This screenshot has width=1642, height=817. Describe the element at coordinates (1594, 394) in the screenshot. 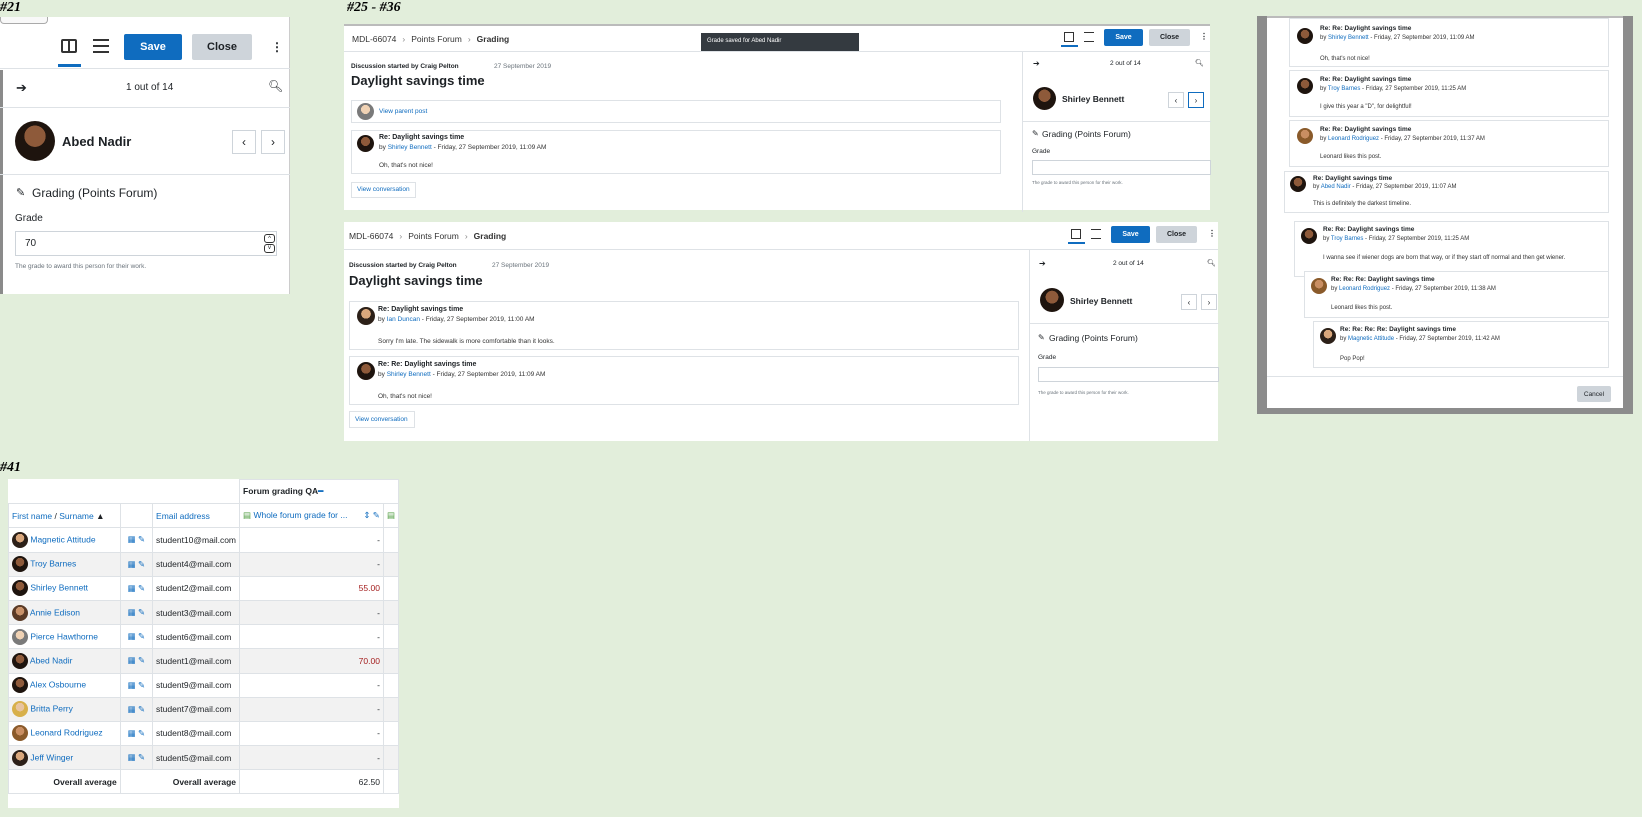

I see `cancel-button: Cancel` at that location.